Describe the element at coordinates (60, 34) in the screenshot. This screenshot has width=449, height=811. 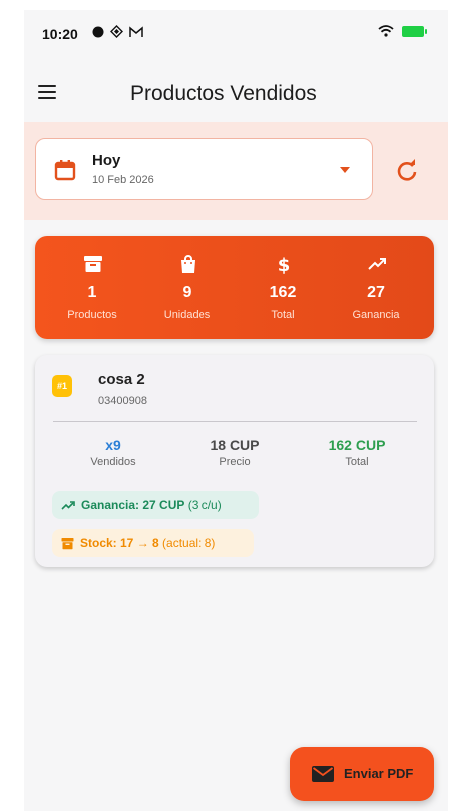
I see `status-time: 10:20` at that location.